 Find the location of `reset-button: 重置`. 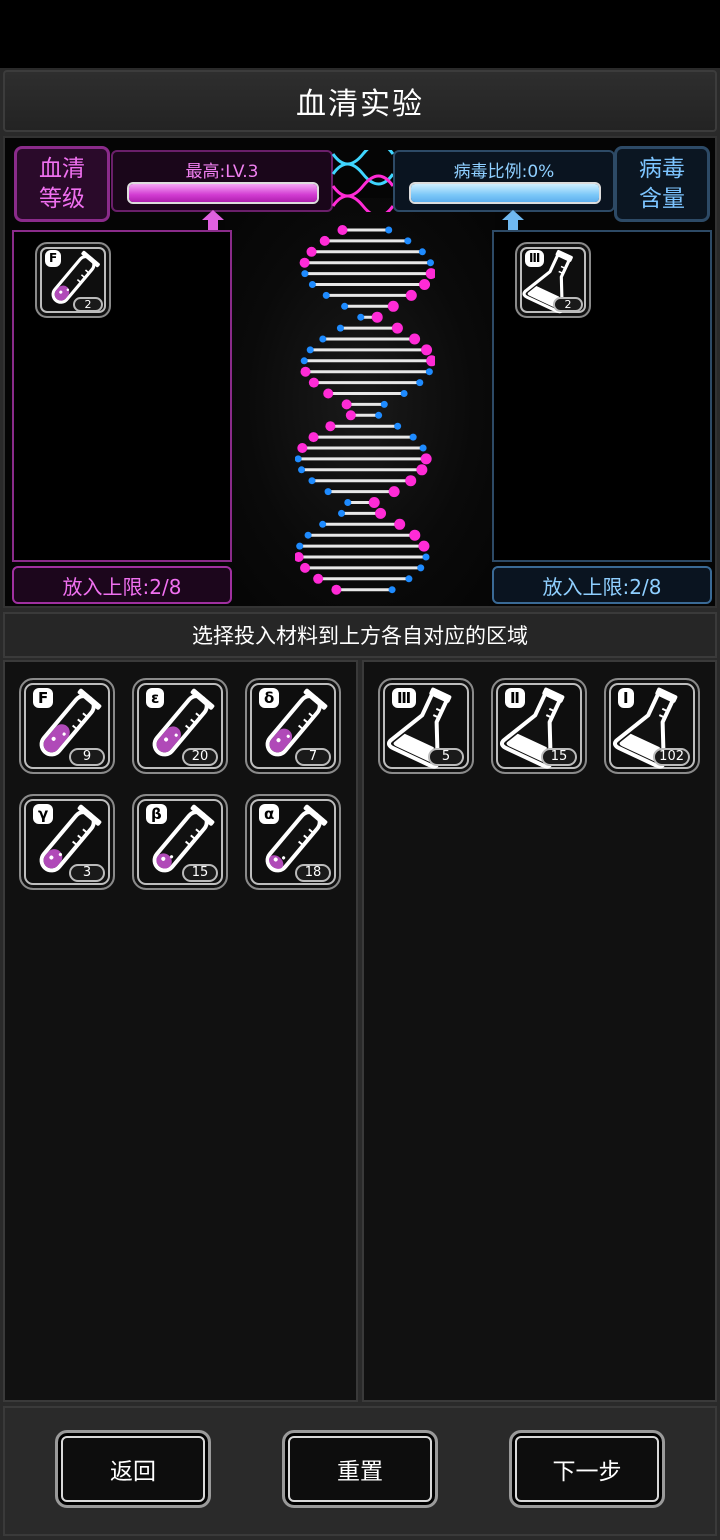

reset-button: 重置 is located at coordinates (360, 1469).